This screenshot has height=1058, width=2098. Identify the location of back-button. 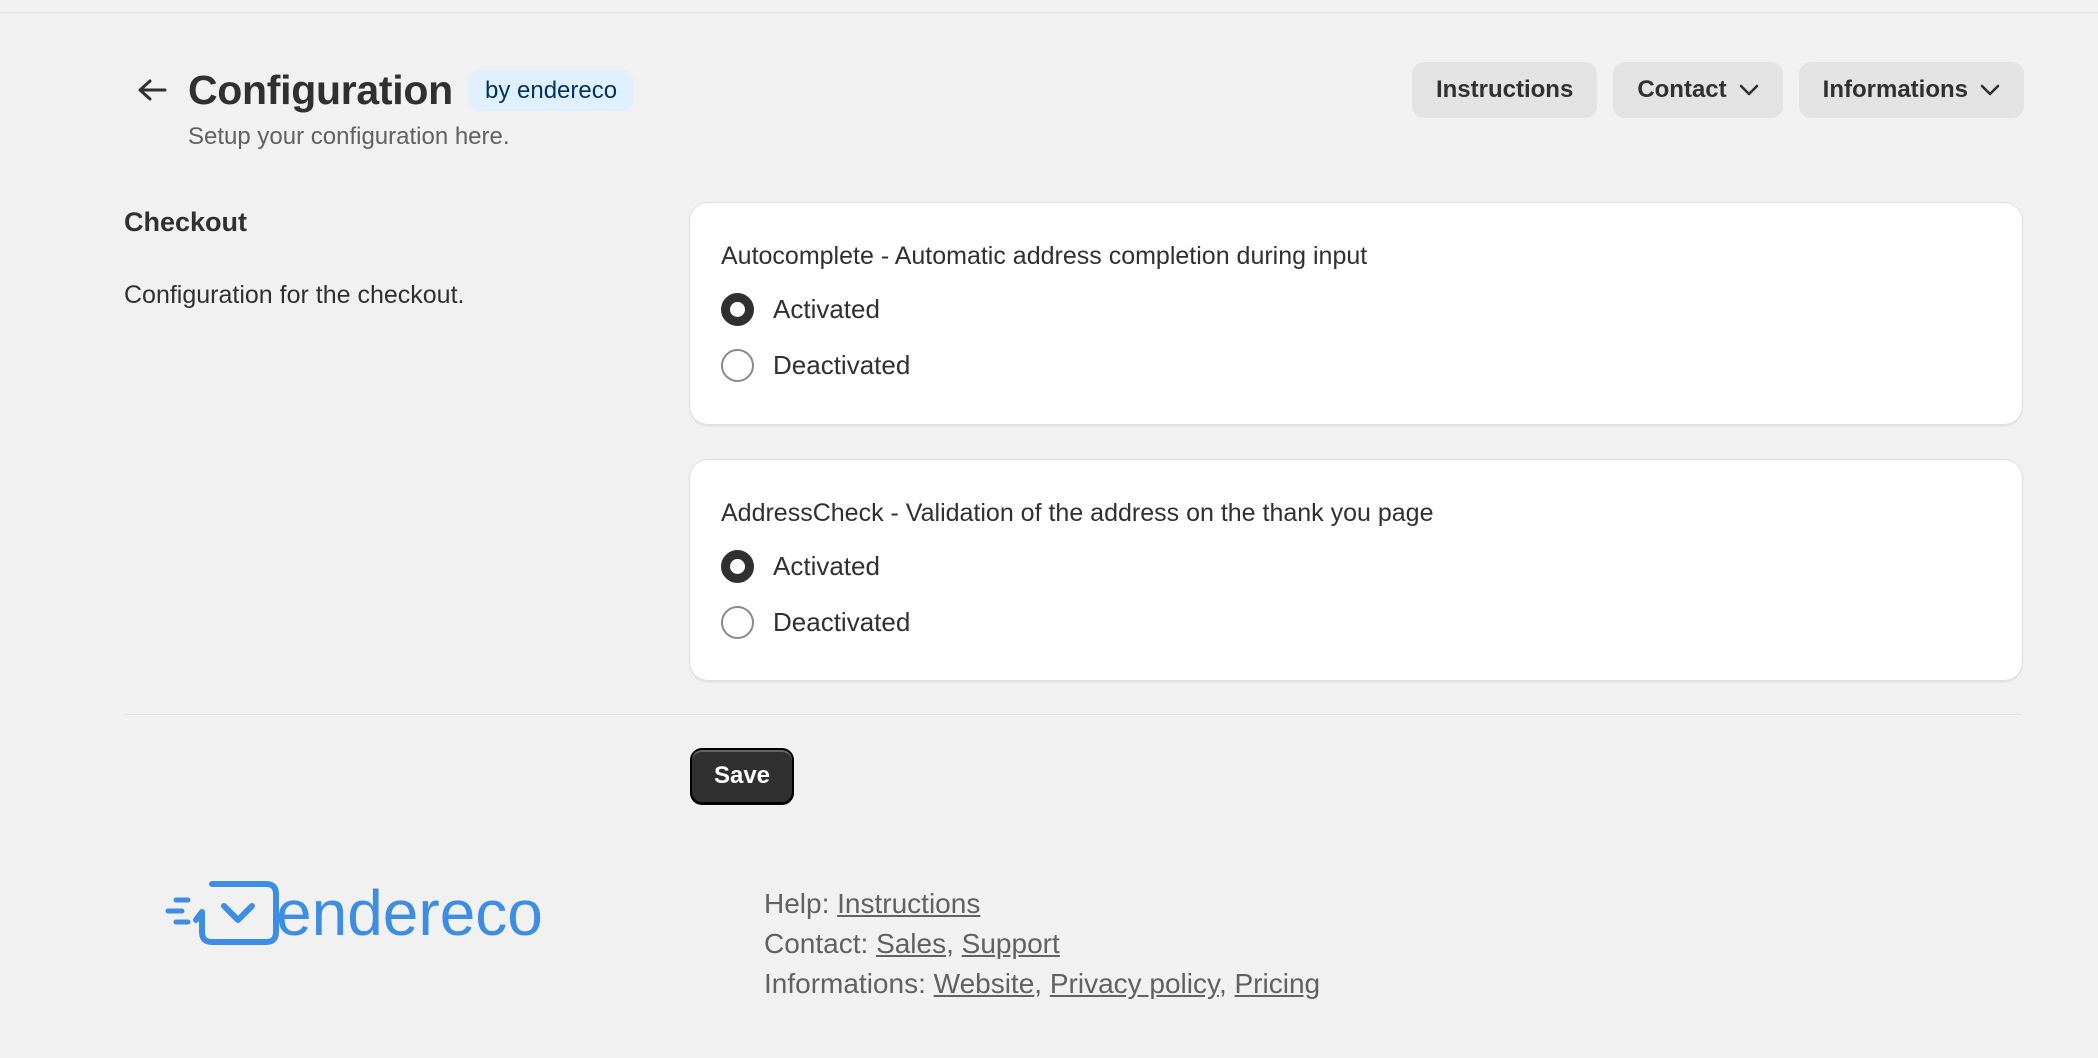
(152, 90).